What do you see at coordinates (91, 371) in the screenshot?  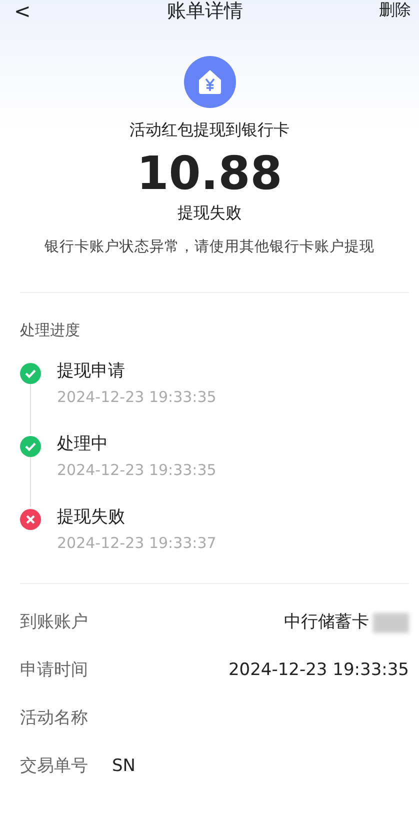 I see `step-label: 提现申请` at bounding box center [91, 371].